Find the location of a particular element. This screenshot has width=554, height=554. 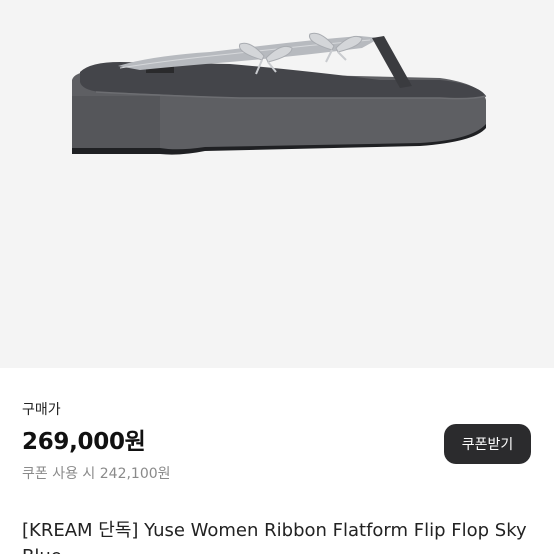

price-value: 269,000원 is located at coordinates (84, 442).